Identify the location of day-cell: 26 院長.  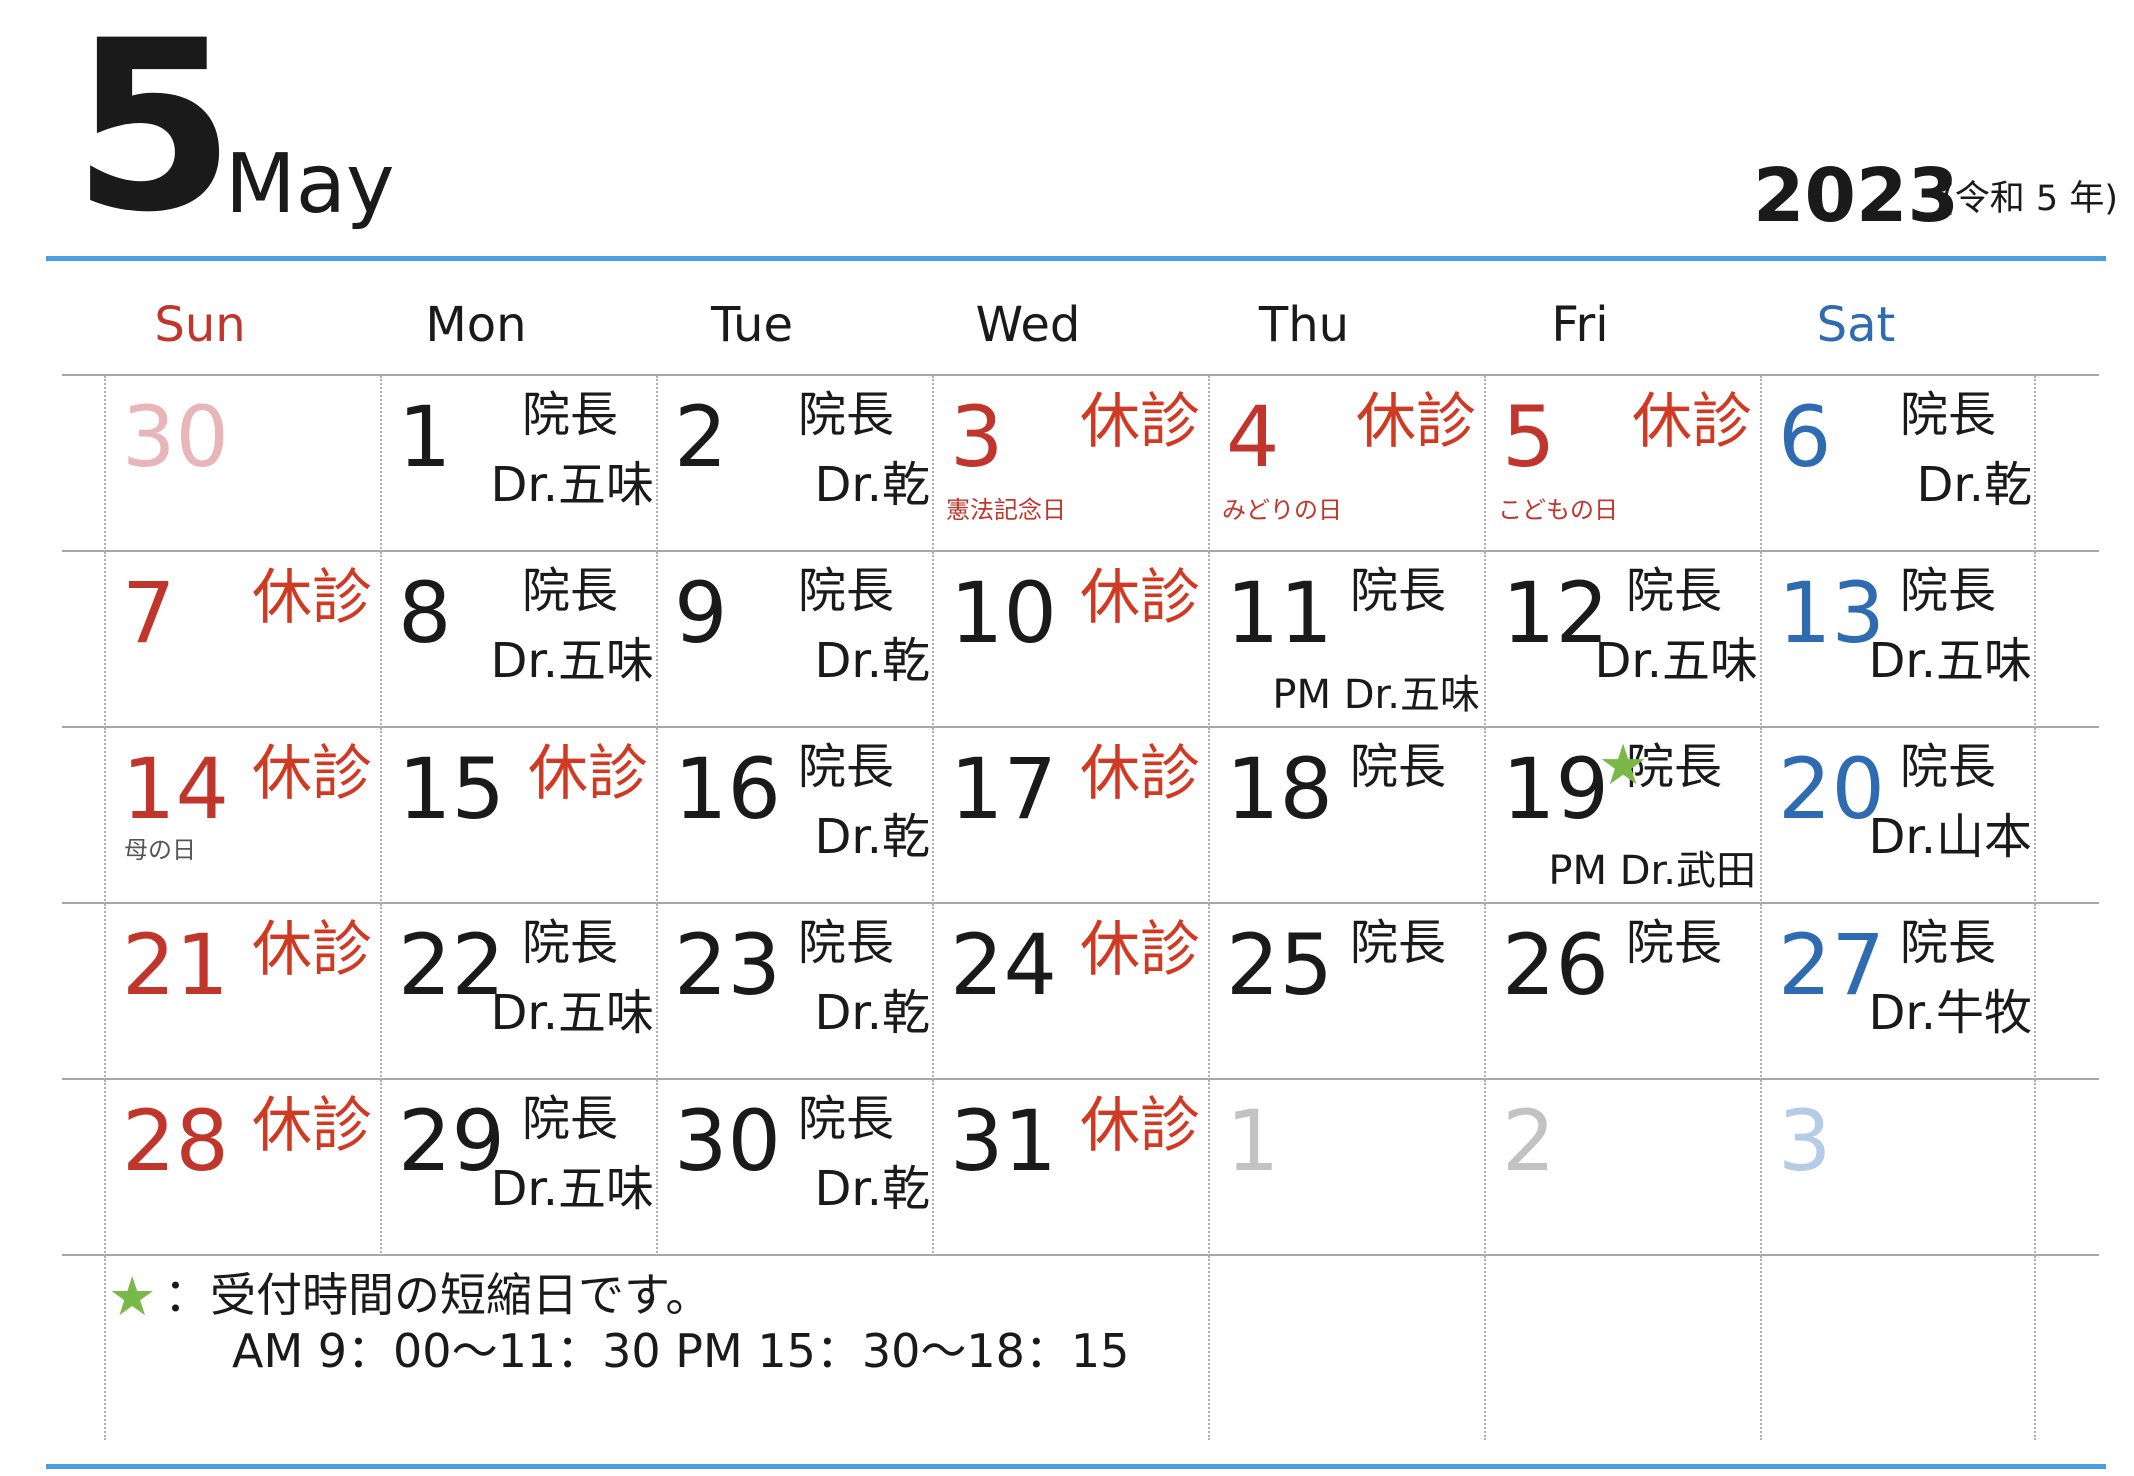
(1622, 992).